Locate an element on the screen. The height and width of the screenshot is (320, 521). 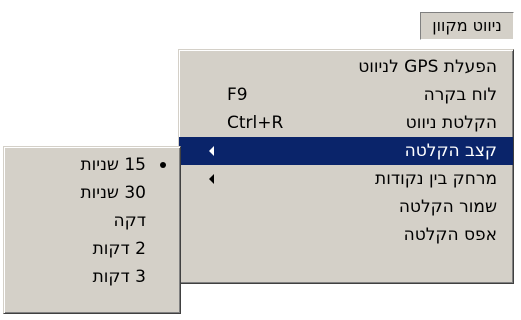
submenu-item-1-minute: דקה is located at coordinates (92, 221).